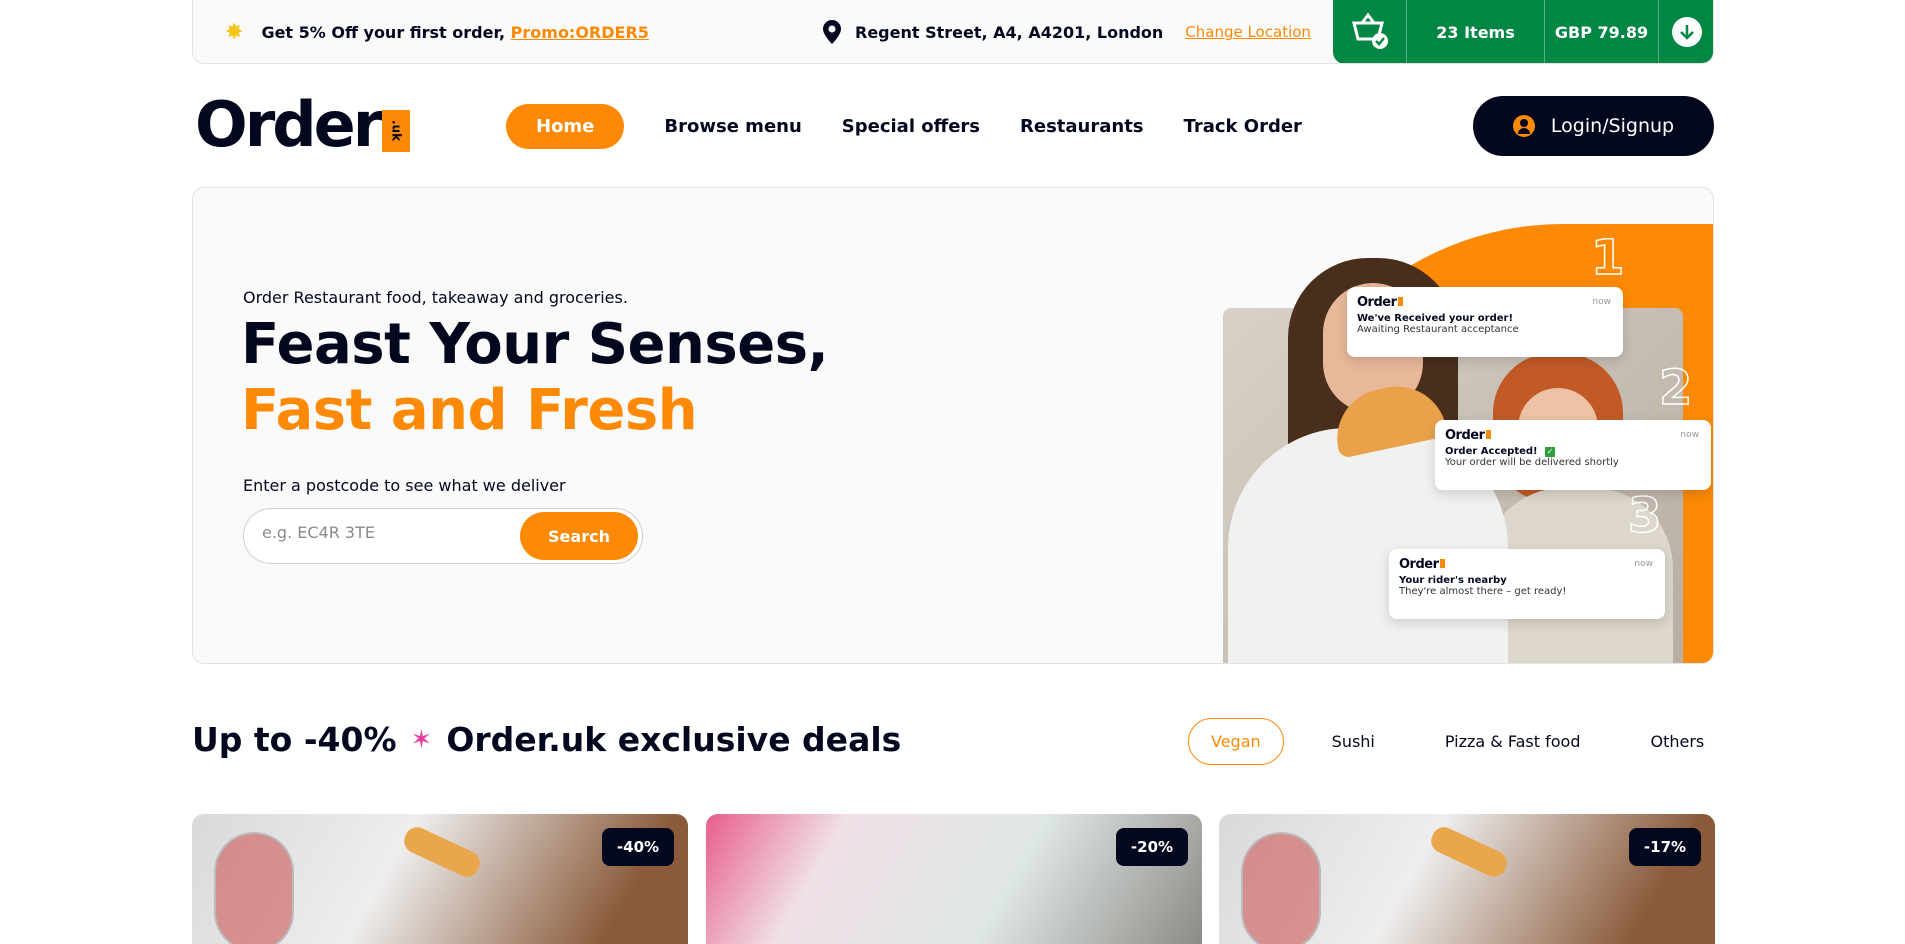  Describe the element at coordinates (1573, 451) in the screenshot. I see `notification-title: Order Accepted! ✓` at that location.